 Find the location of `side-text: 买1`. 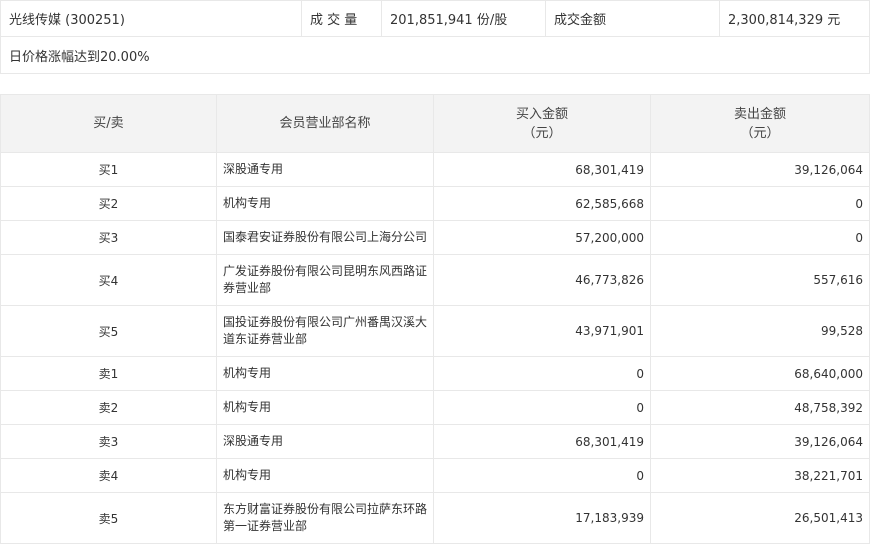

side-text: 买1 is located at coordinates (108, 170).